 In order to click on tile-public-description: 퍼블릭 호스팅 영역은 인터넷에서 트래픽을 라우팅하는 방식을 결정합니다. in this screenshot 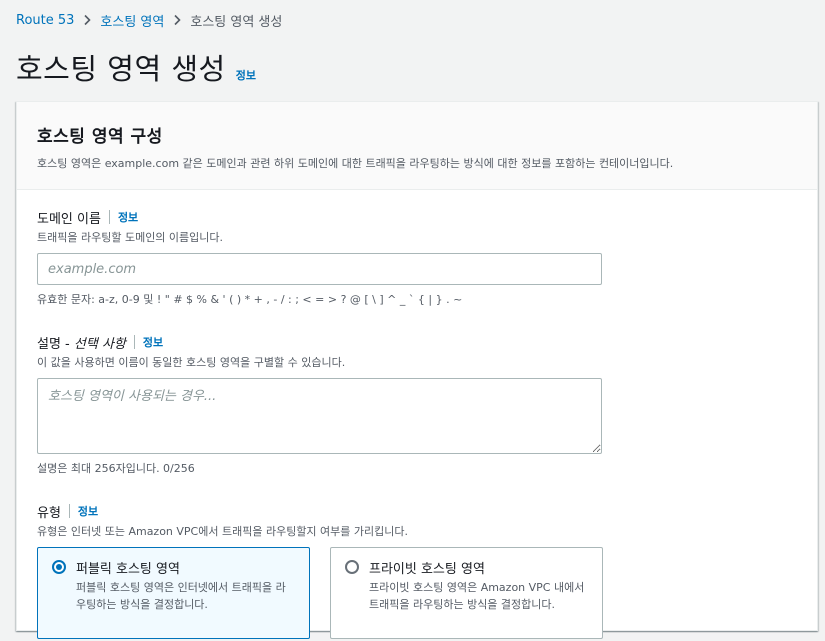, I will do `click(181, 596)`.